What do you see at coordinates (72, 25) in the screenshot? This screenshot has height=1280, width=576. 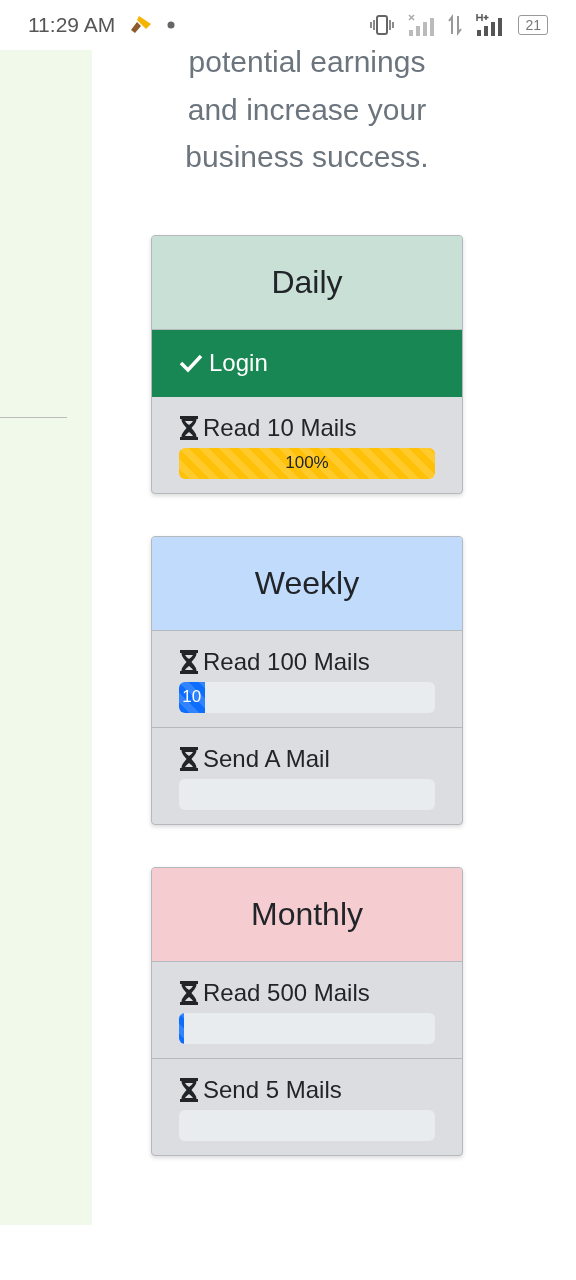 I see `status-time: 11:29 AM` at bounding box center [72, 25].